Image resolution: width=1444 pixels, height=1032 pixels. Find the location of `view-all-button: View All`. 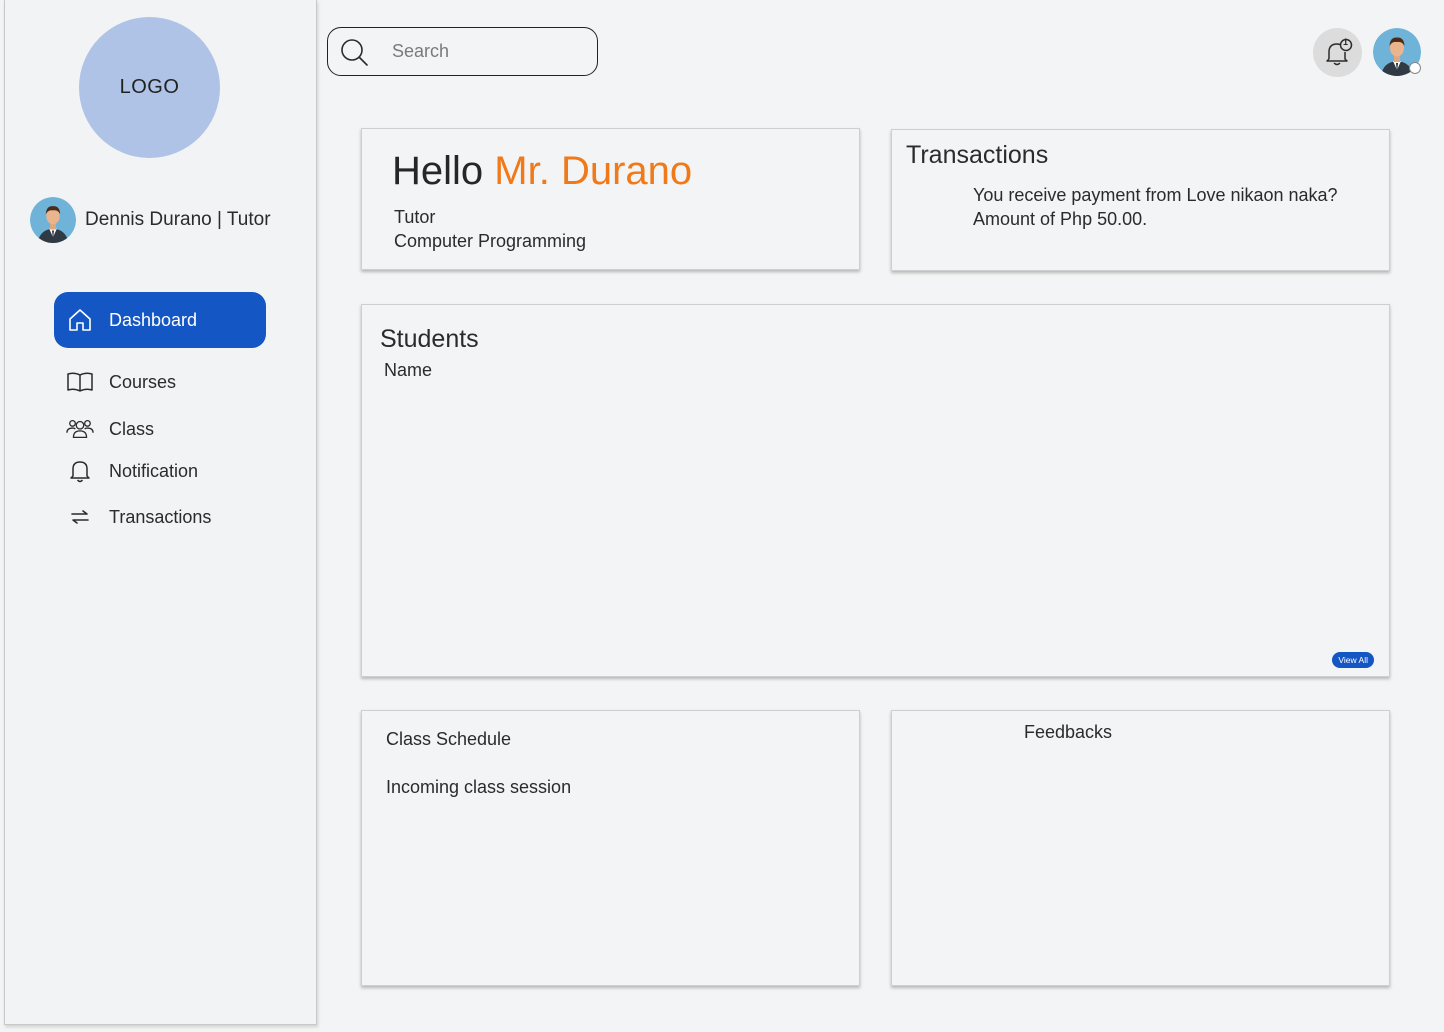

view-all-button: View All is located at coordinates (1353, 660).